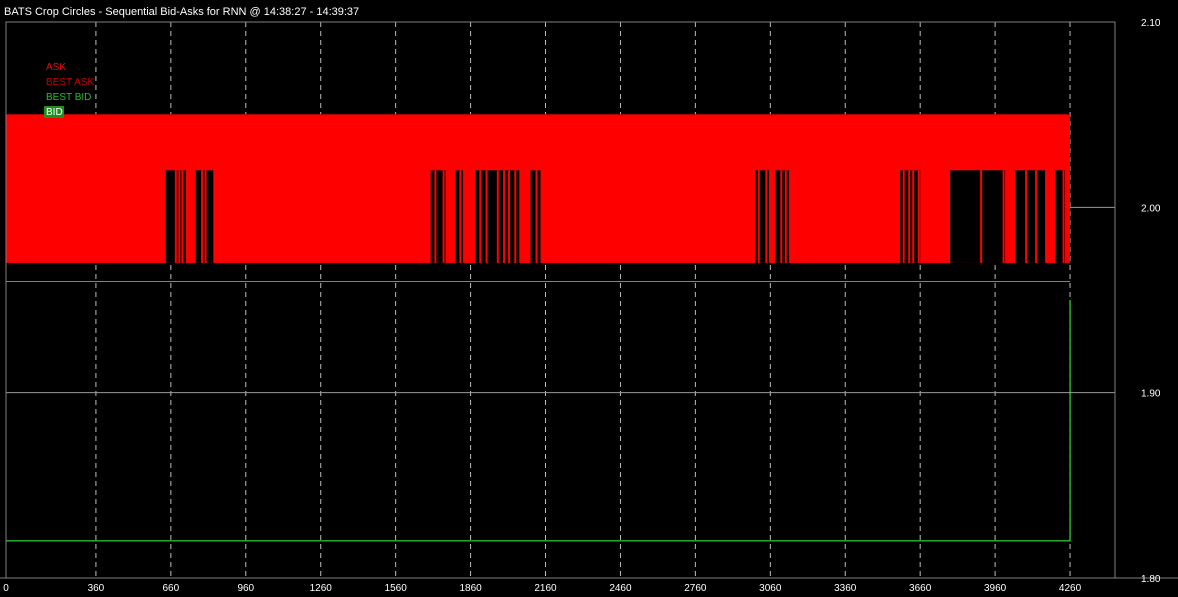  What do you see at coordinates (245, 588) in the screenshot?
I see `x-tick-label: 960` at bounding box center [245, 588].